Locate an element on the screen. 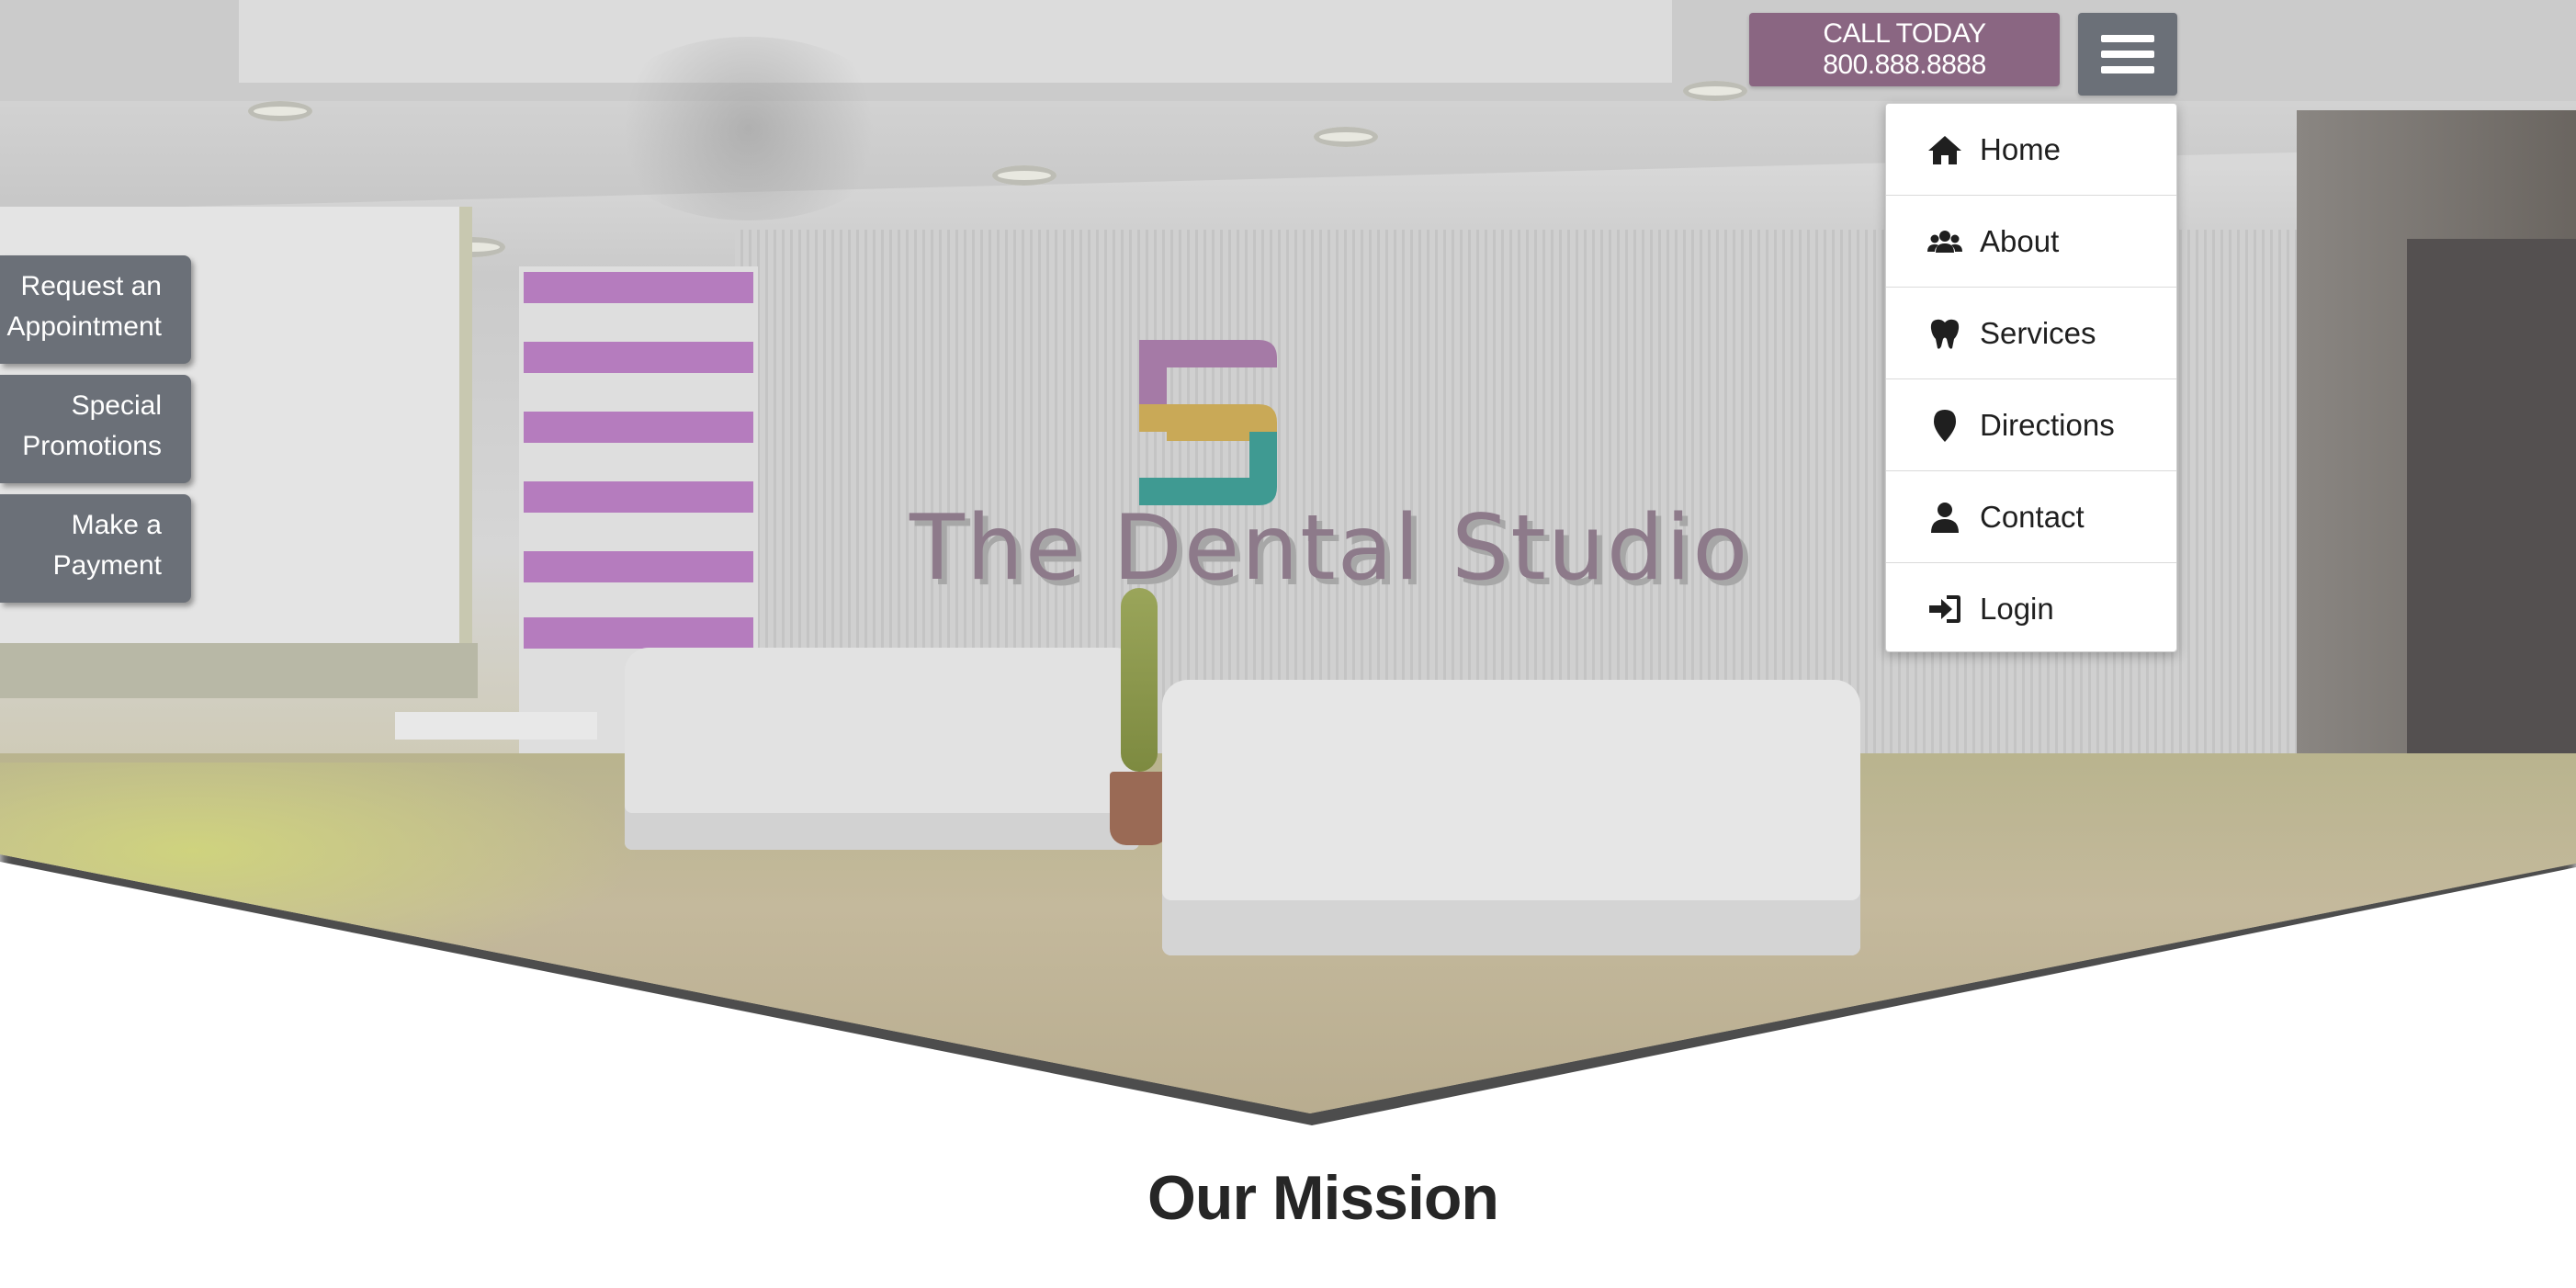 The image size is (2576, 1288). nav-item-contact: Contact is located at coordinates (2031, 517).